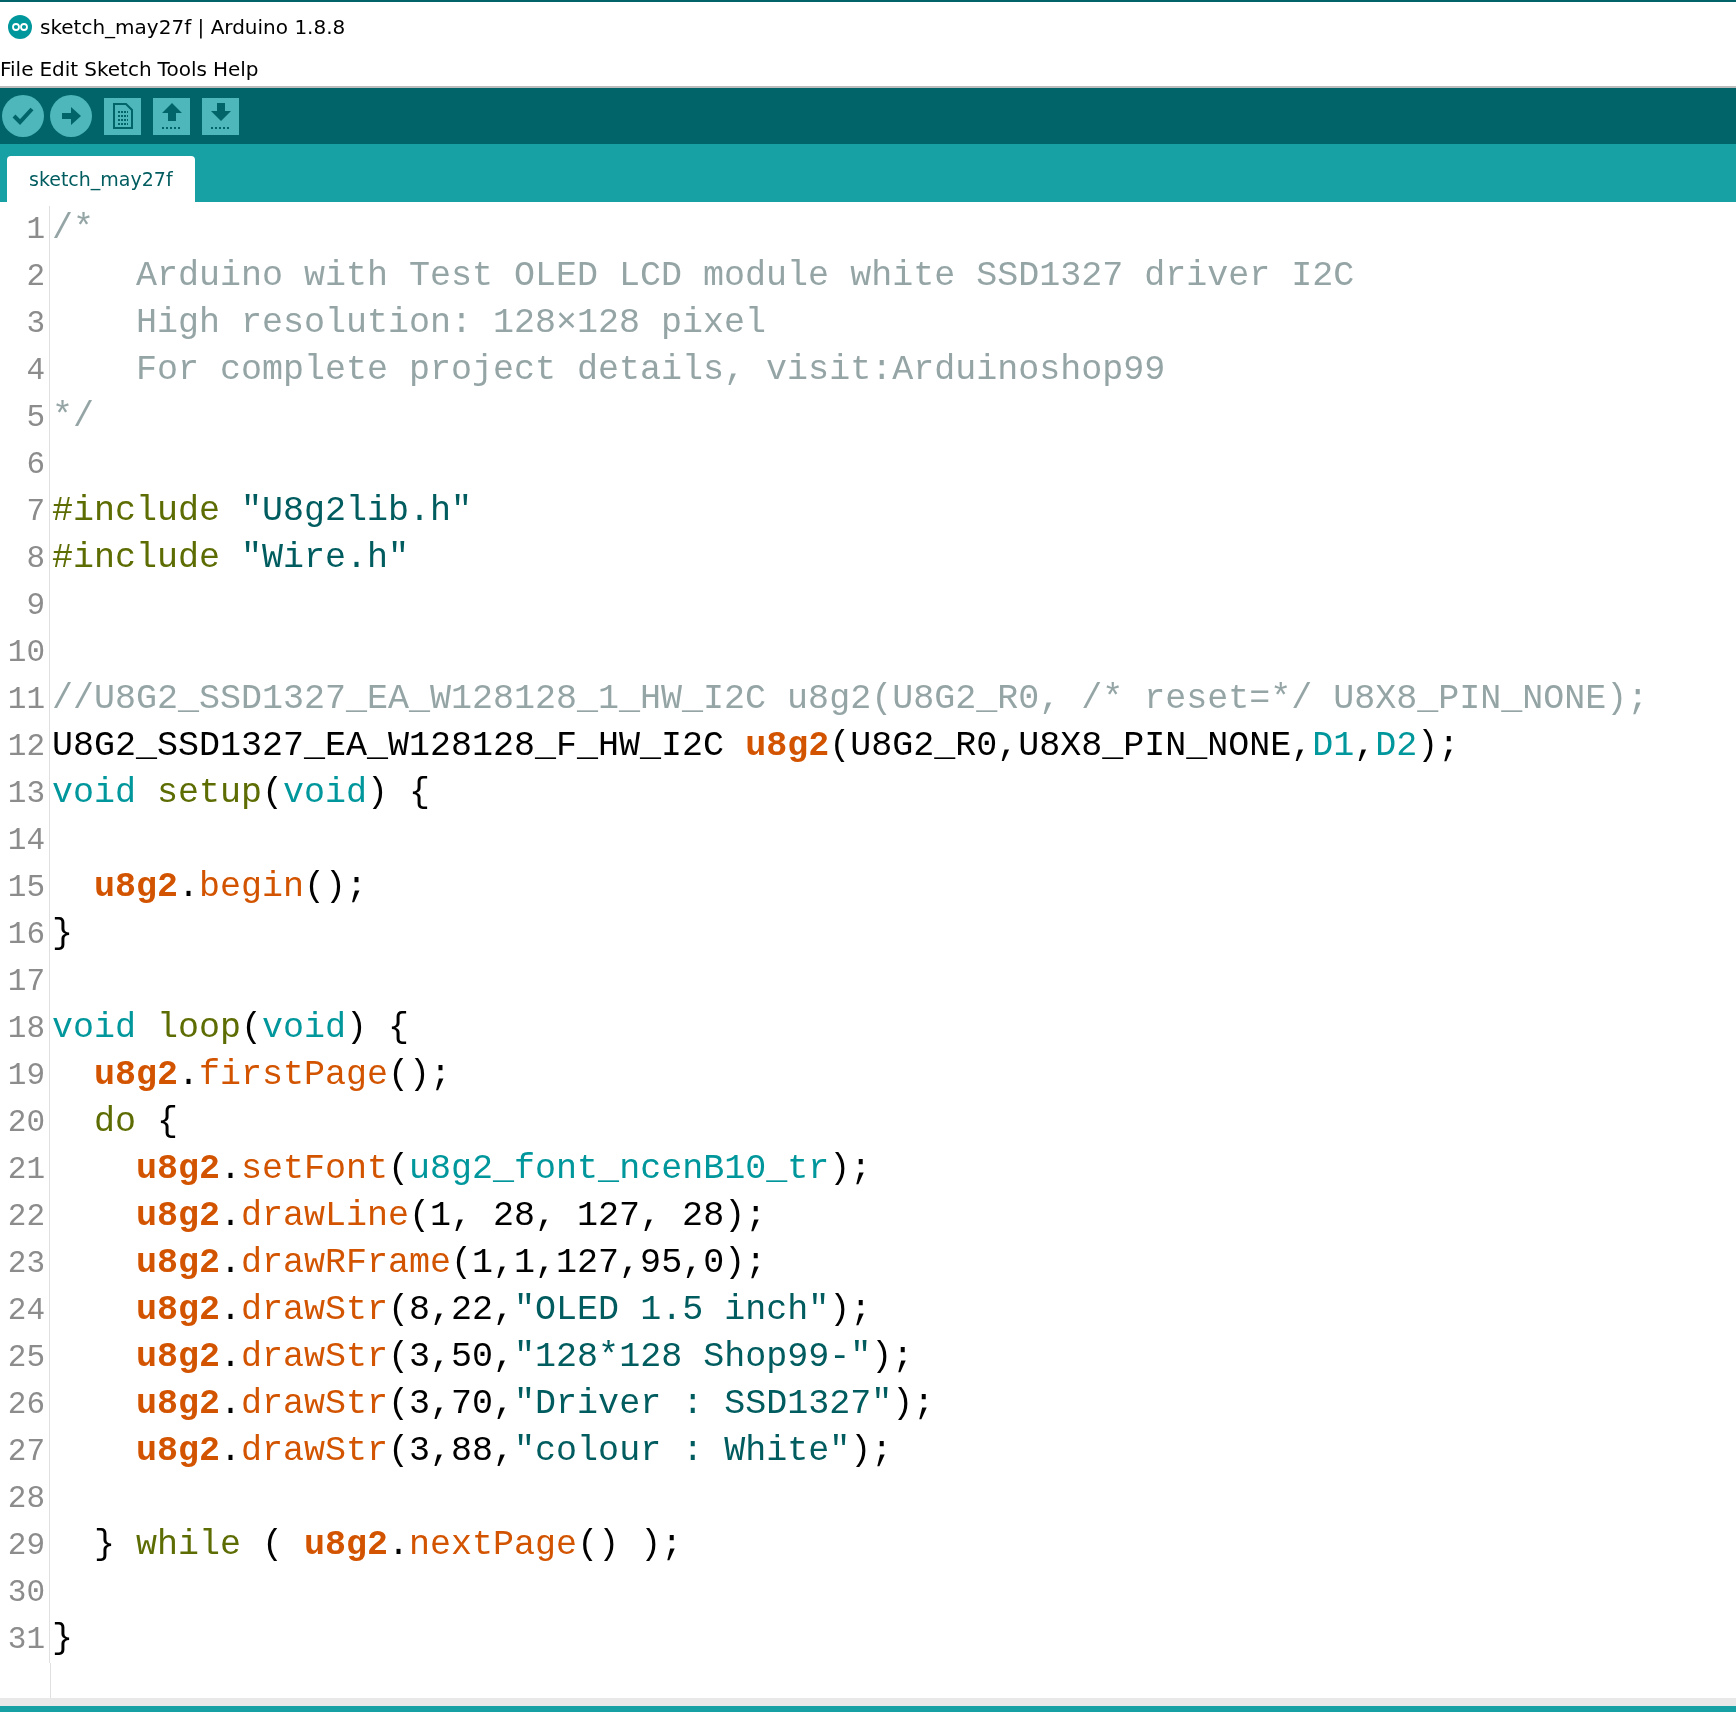  I want to click on upload-button, so click(71, 116).